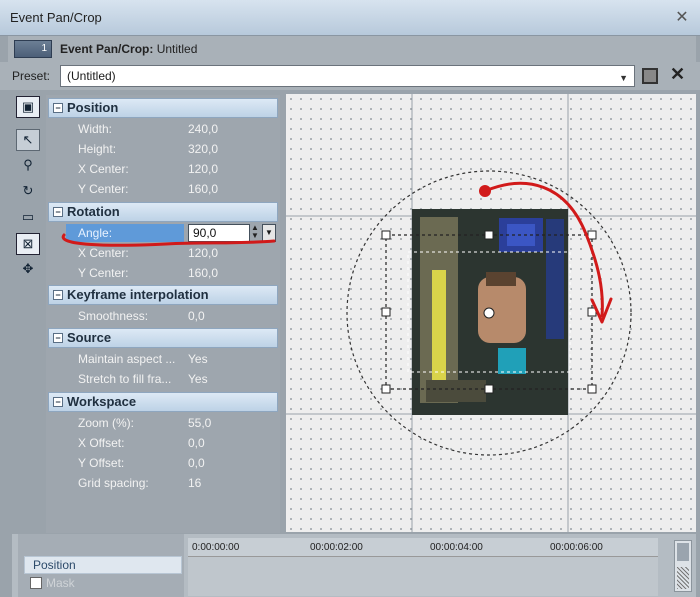 This screenshot has height=597, width=700. I want to click on time-tick: 0:00:00:00, so click(216, 547).